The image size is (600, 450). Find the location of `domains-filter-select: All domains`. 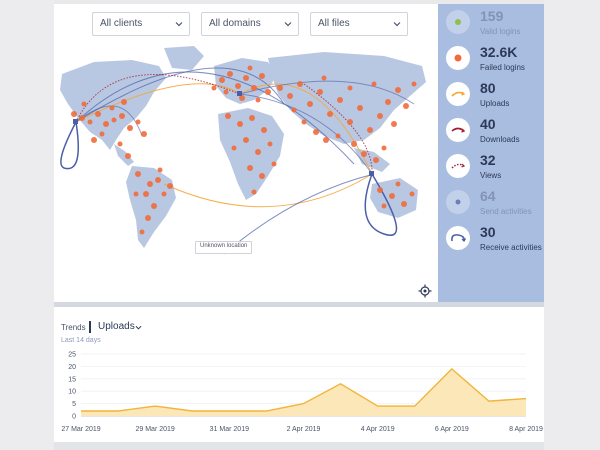

domains-filter-select: All domains is located at coordinates (250, 24).